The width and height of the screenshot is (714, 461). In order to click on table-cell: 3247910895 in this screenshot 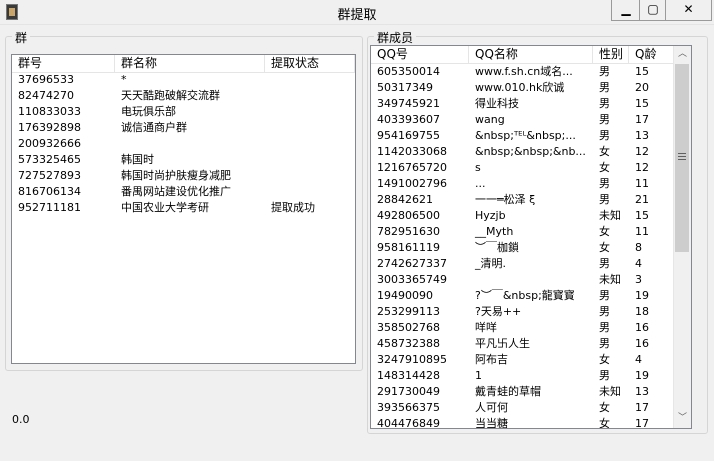, I will do `click(412, 359)`.